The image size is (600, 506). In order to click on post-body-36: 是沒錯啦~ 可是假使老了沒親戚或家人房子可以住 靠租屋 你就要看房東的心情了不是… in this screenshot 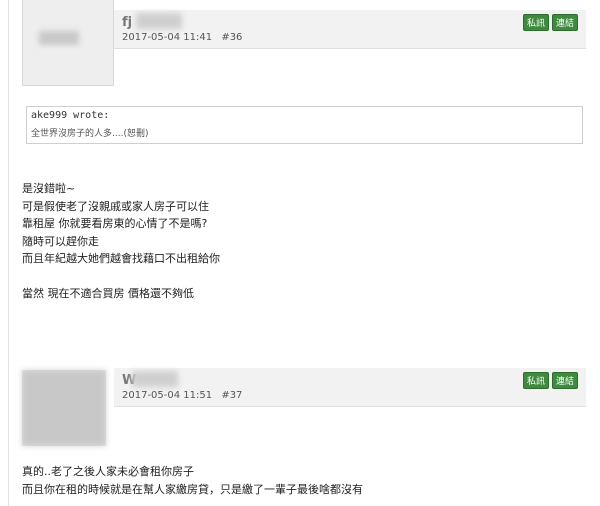, I will do `click(121, 241)`.